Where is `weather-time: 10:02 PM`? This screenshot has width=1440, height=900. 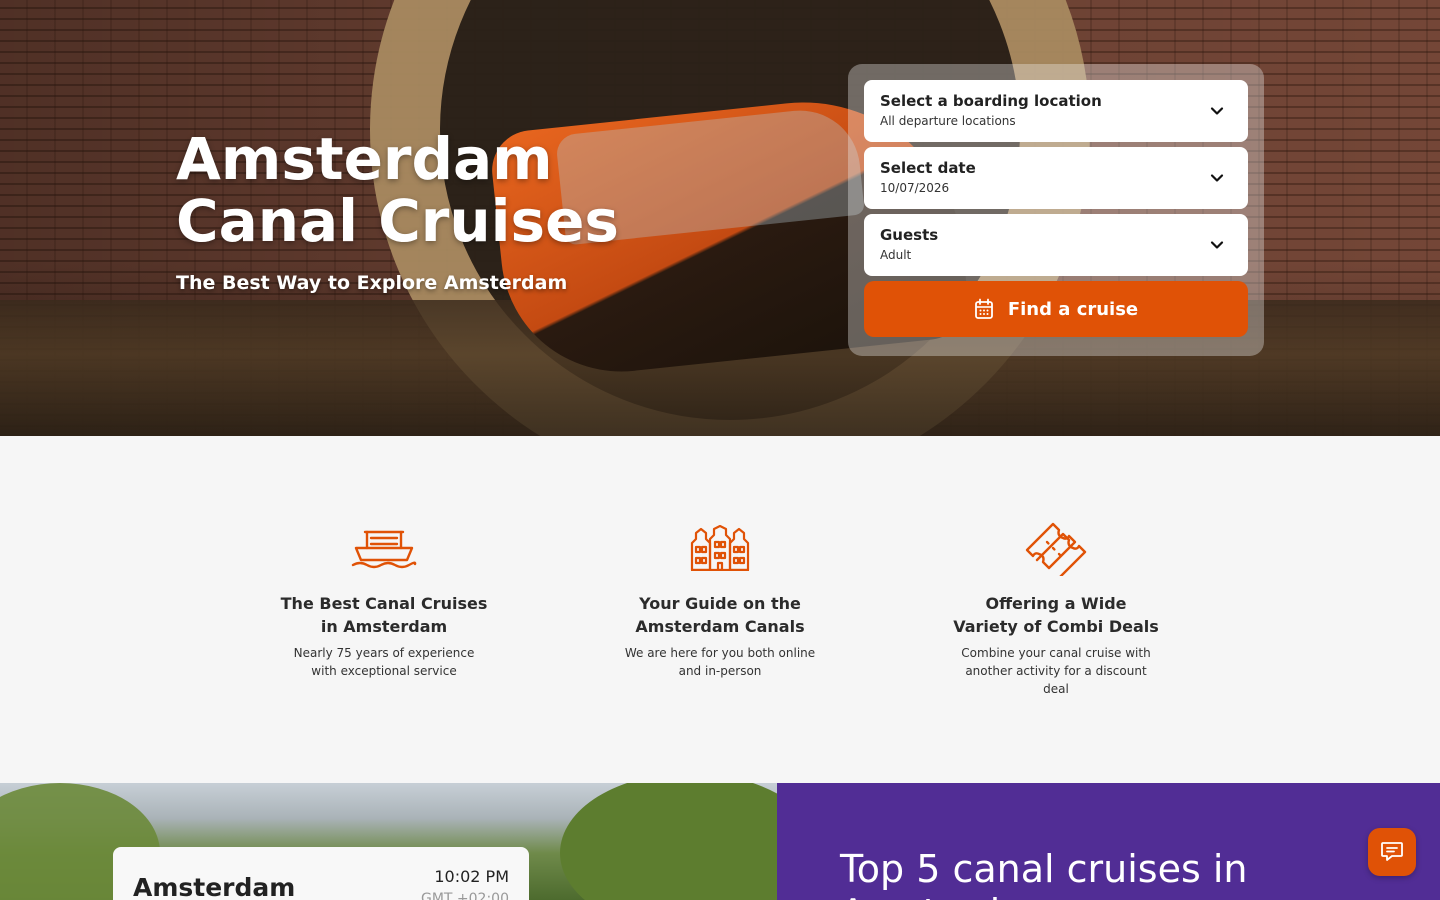
weather-time: 10:02 PM is located at coordinates (471, 876).